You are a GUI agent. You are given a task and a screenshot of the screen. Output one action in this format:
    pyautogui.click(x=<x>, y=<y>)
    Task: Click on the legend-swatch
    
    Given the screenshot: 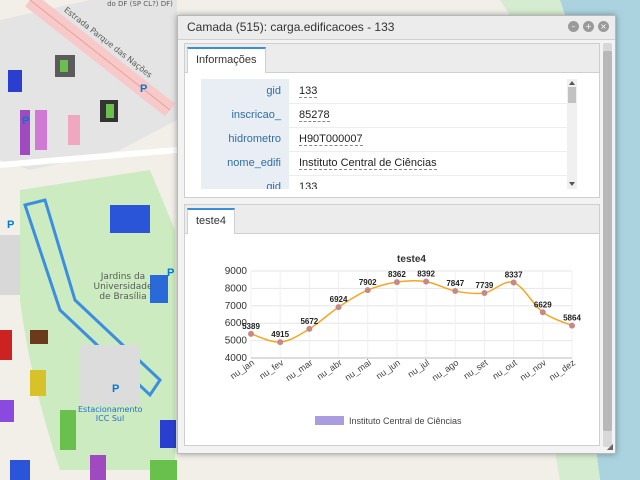 What is the action you would take?
    pyautogui.click(x=329, y=420)
    